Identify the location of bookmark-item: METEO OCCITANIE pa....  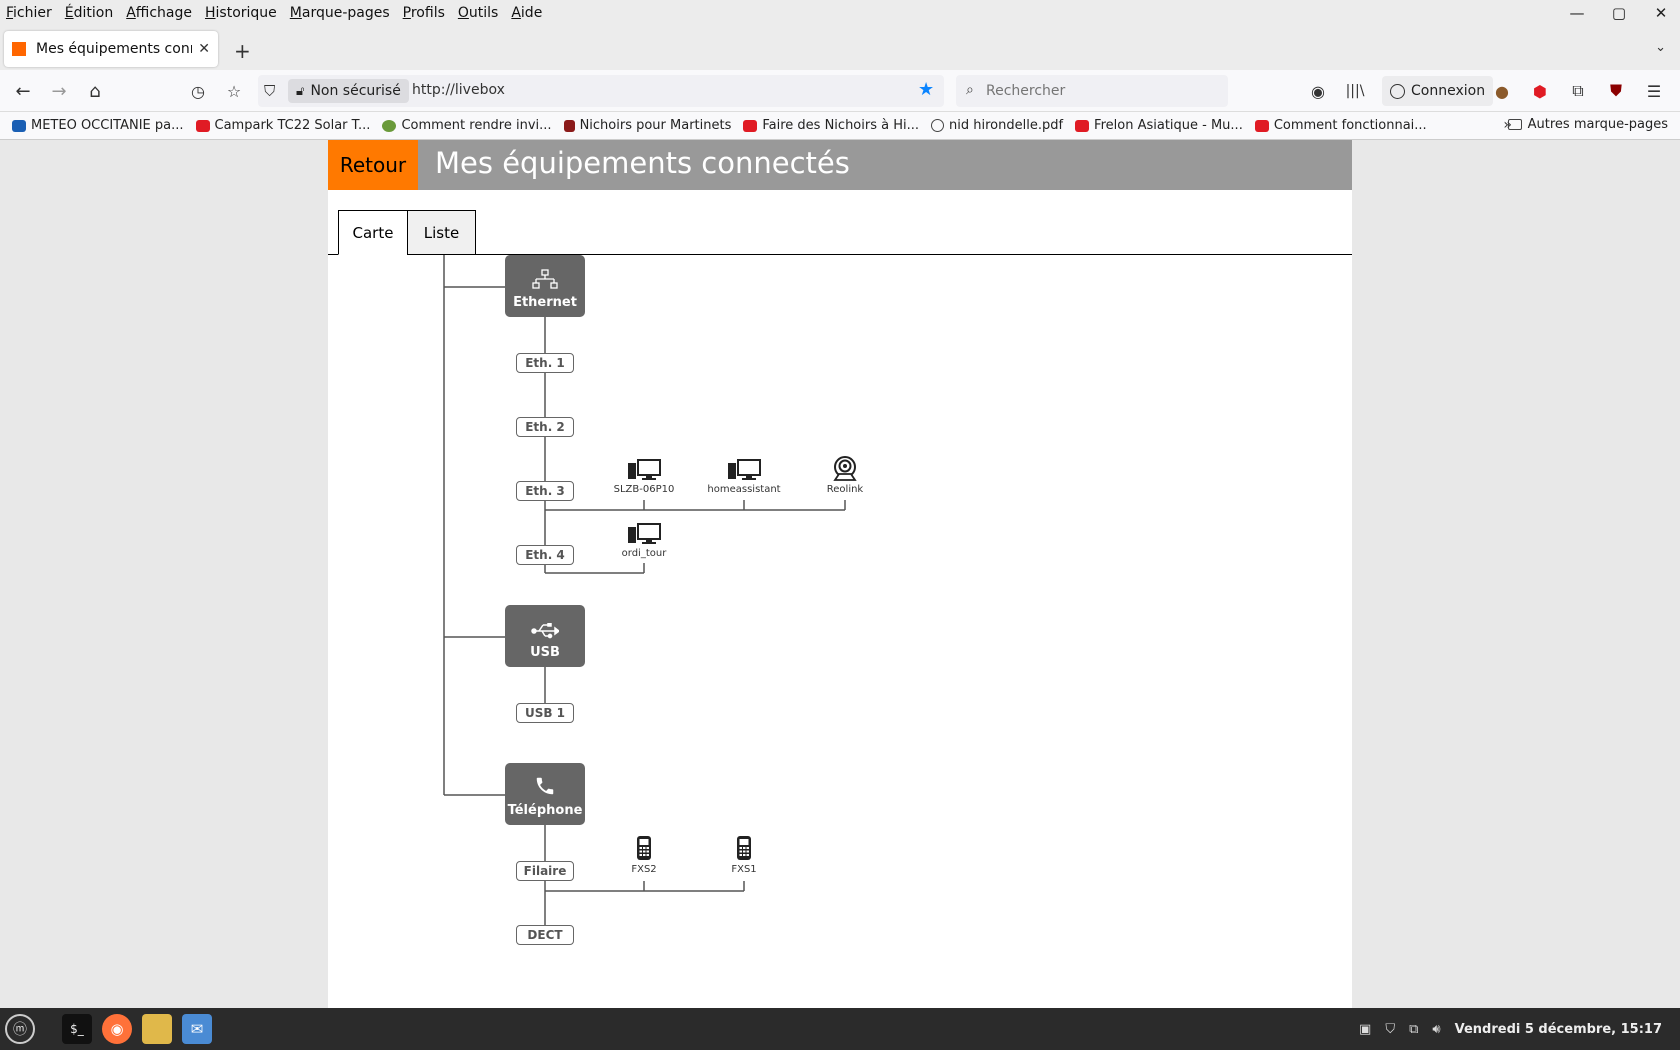
(98, 125).